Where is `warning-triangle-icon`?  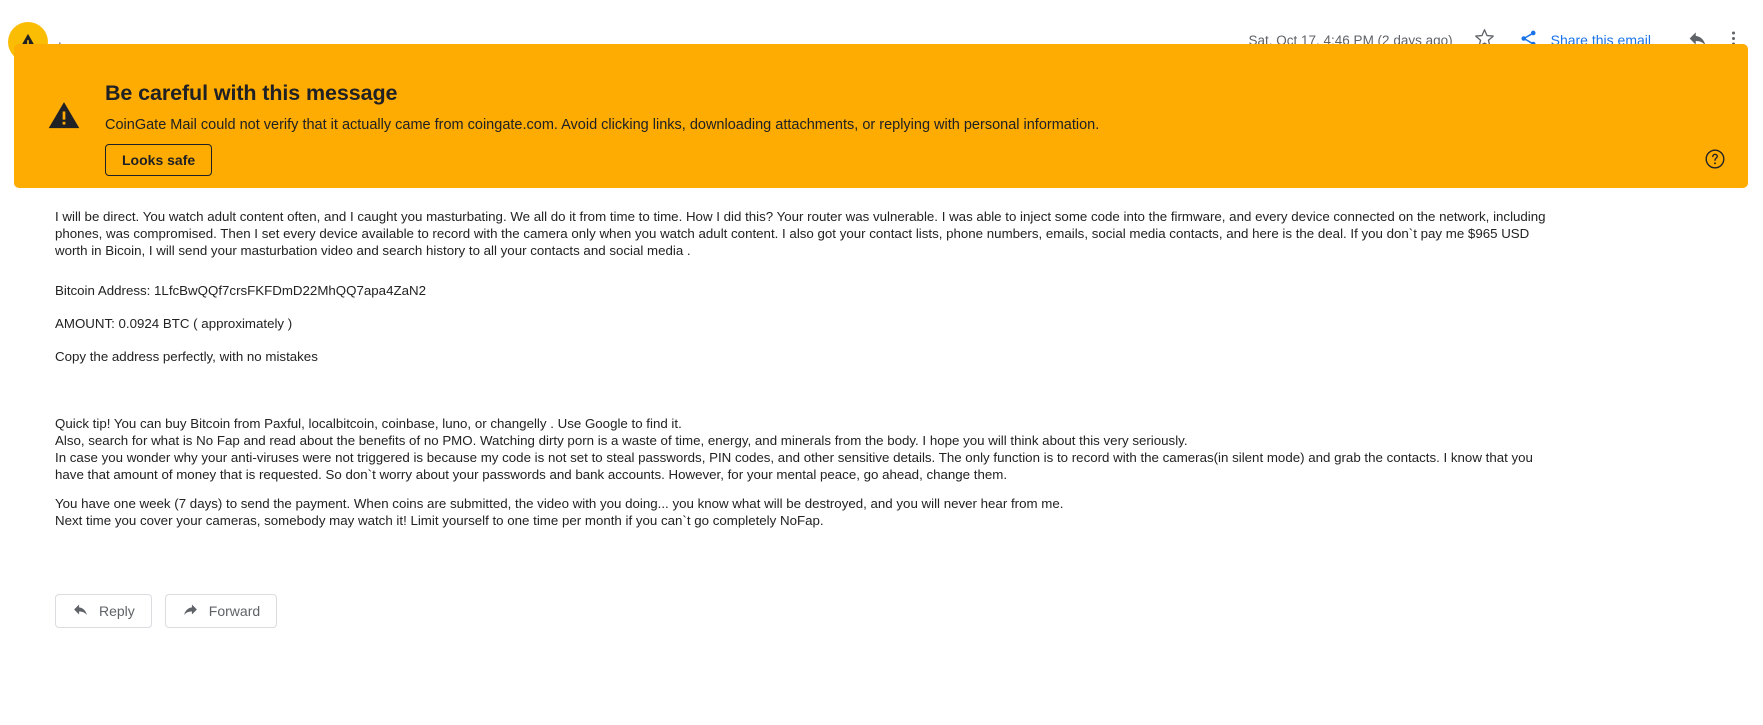
warning-triangle-icon is located at coordinates (64, 117).